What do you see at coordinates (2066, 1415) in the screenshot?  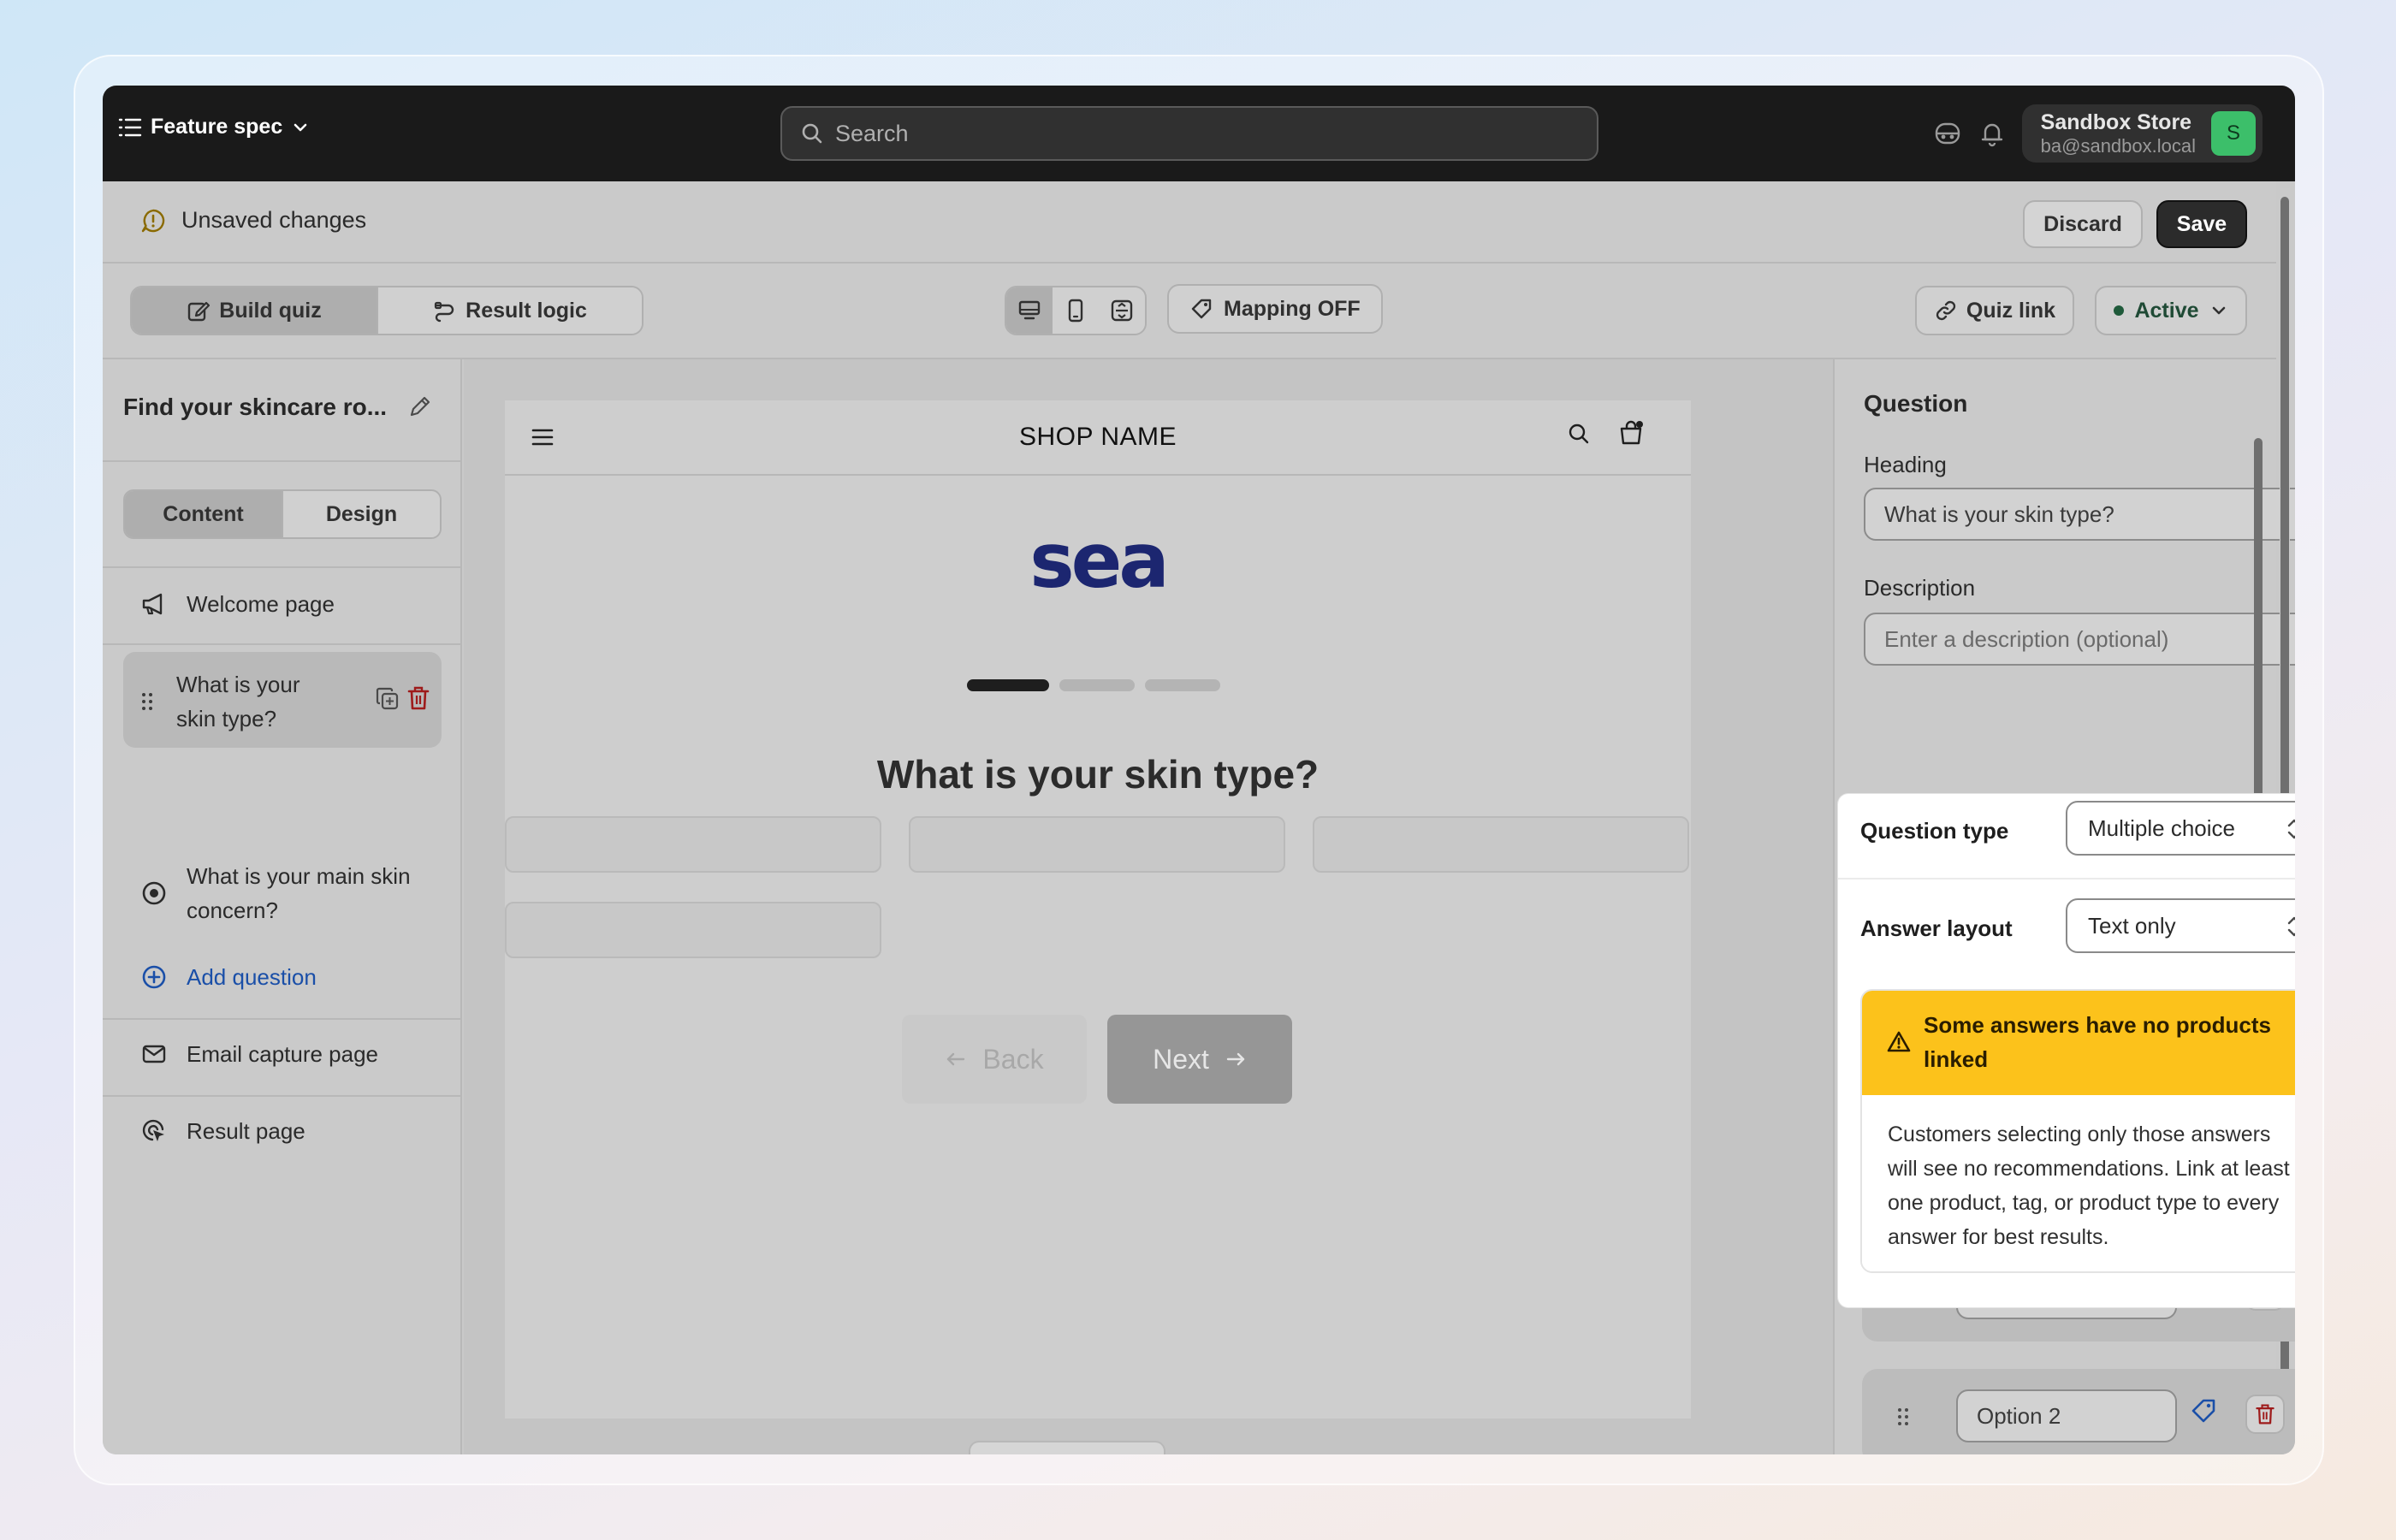 I see `option-input: Option 2` at bounding box center [2066, 1415].